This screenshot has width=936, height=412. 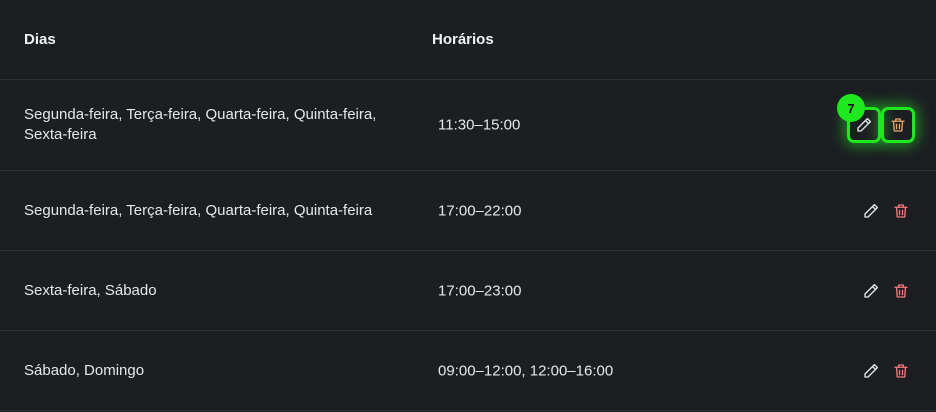 What do you see at coordinates (526, 370) in the screenshot?
I see `row-hours: 09:00–12:00, 12:00–16:00` at bounding box center [526, 370].